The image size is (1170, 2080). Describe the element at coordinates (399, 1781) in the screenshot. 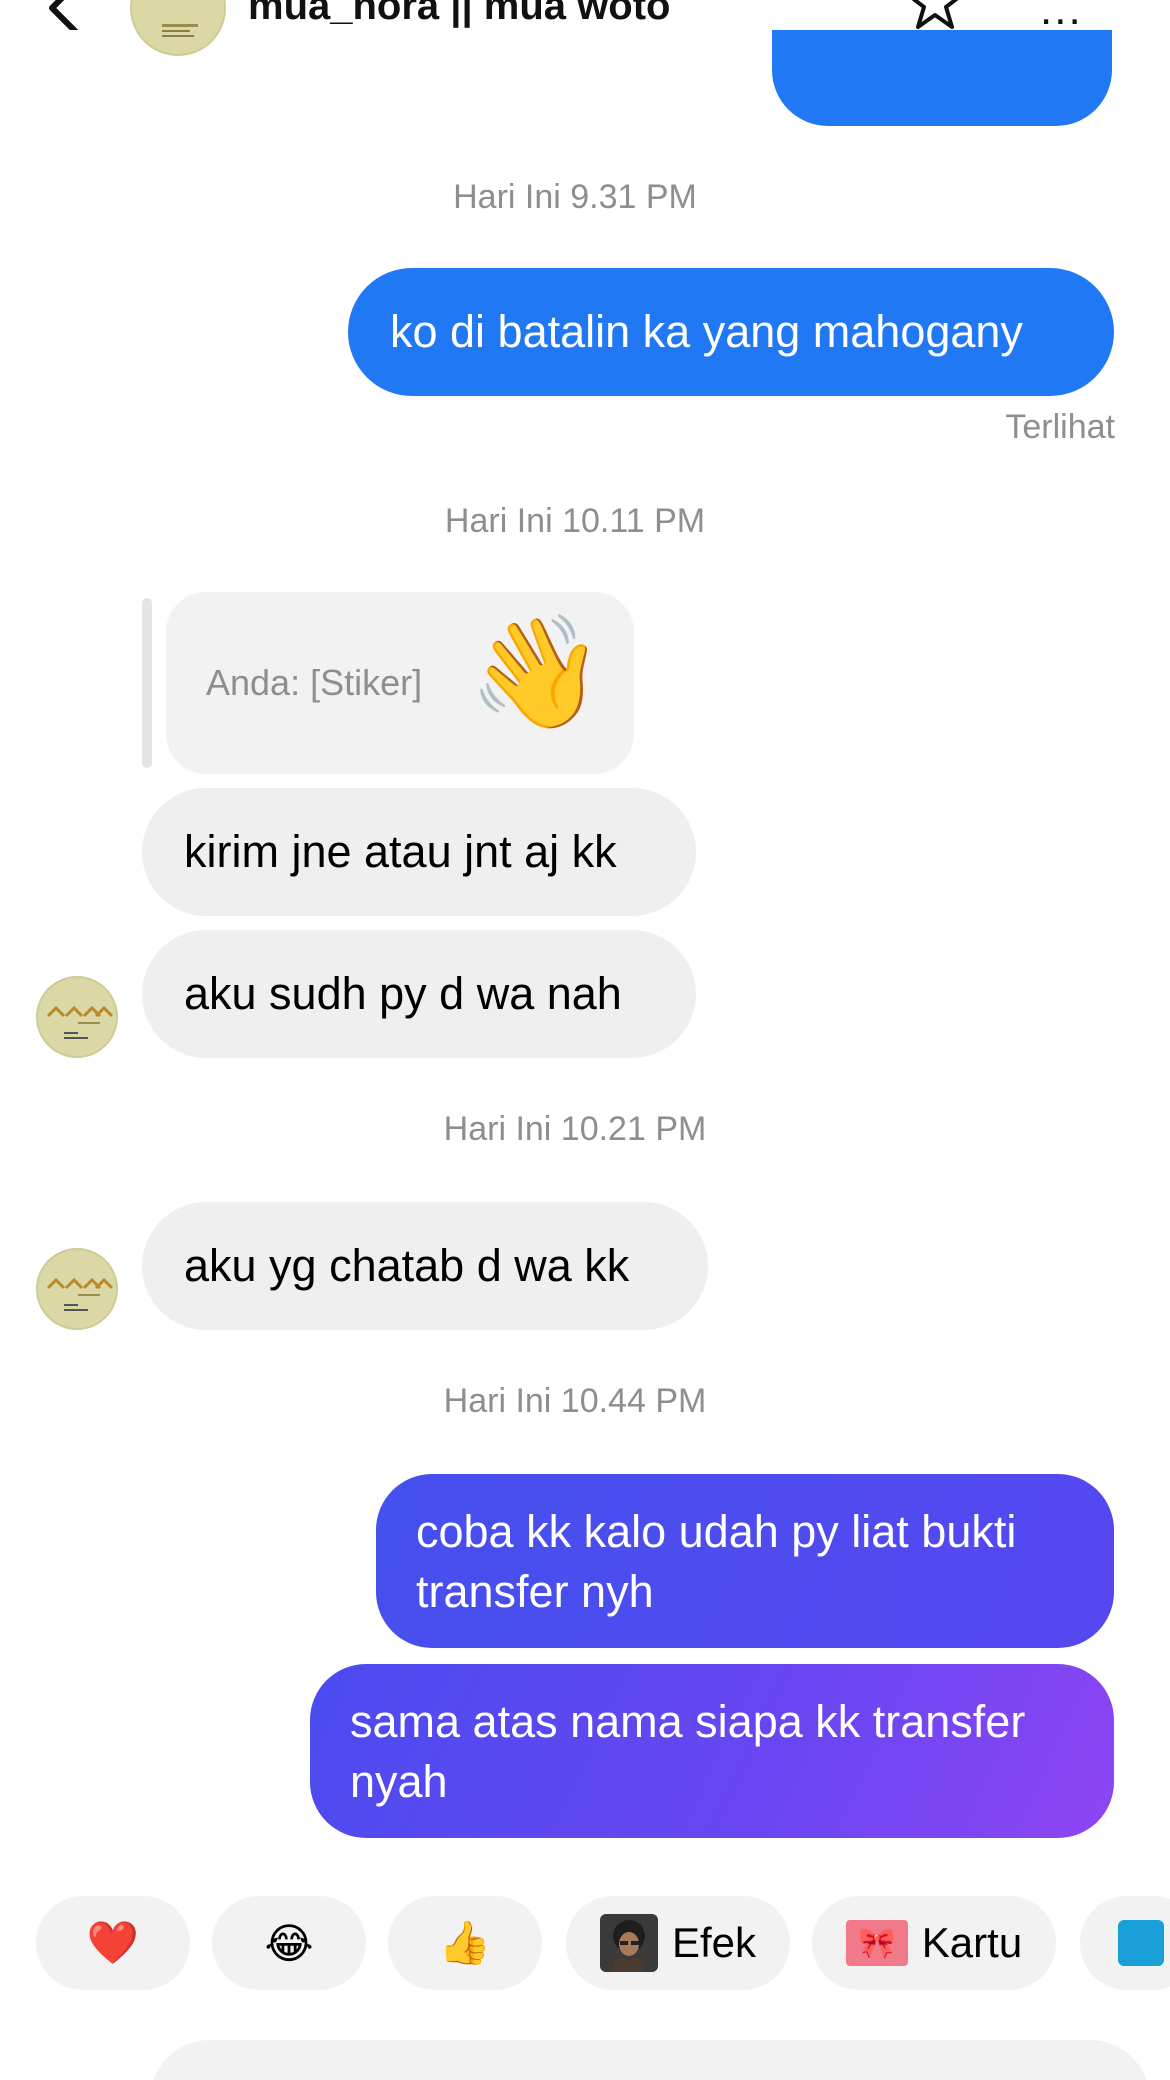

I see `message-text-line: nyah` at that location.